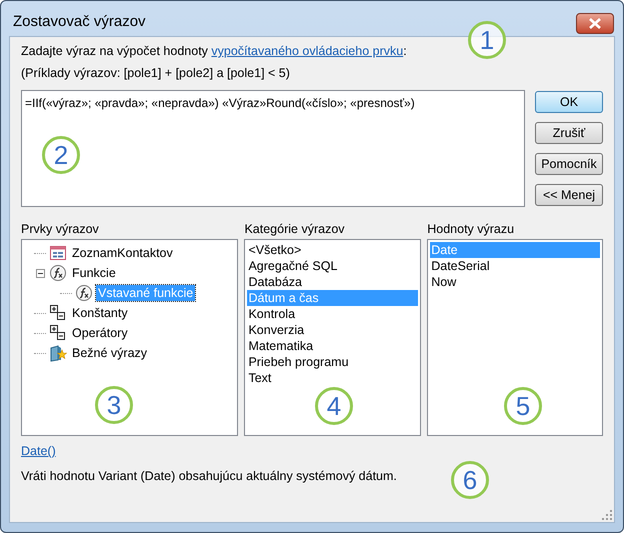 The image size is (624, 533). Describe the element at coordinates (332, 266) in the screenshot. I see `list-item: Agregačné SQL` at that location.